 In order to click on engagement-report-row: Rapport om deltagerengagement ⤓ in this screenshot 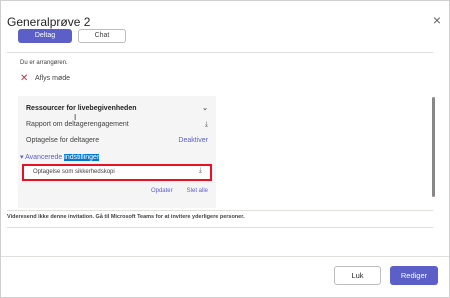, I will do `click(117, 125)`.